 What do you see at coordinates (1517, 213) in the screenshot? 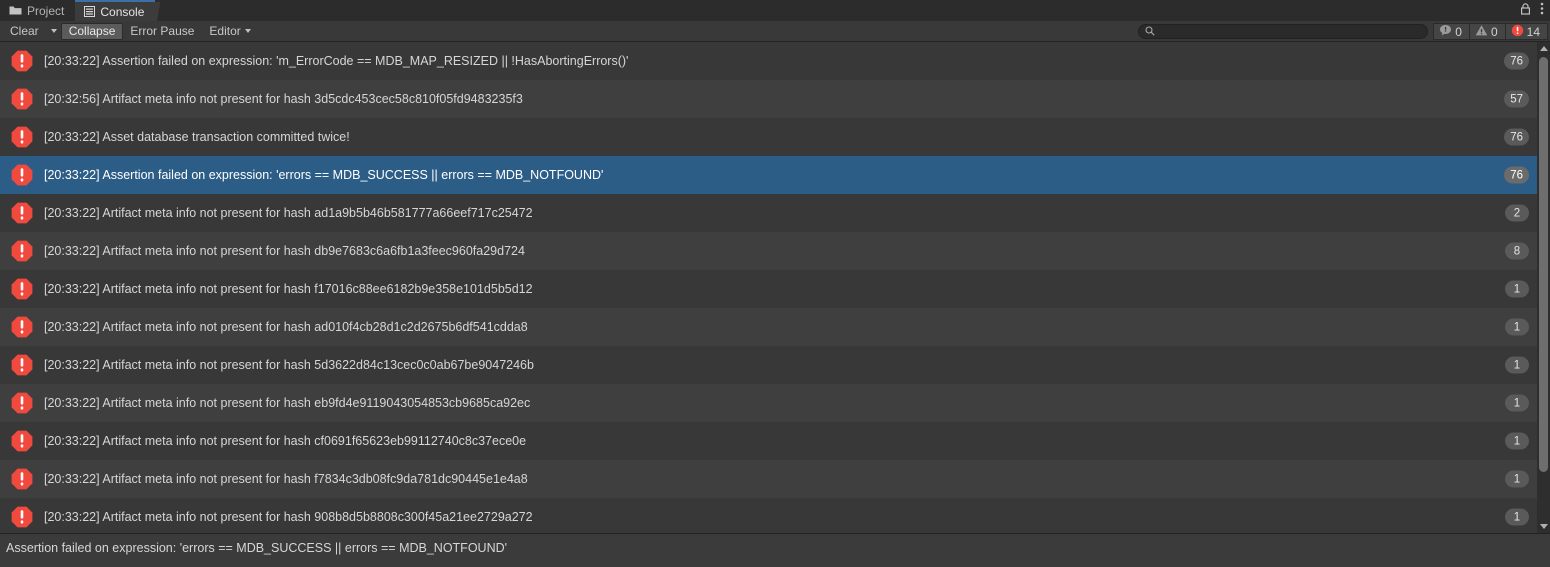
I see `log-entry-count-badge: 2` at bounding box center [1517, 213].